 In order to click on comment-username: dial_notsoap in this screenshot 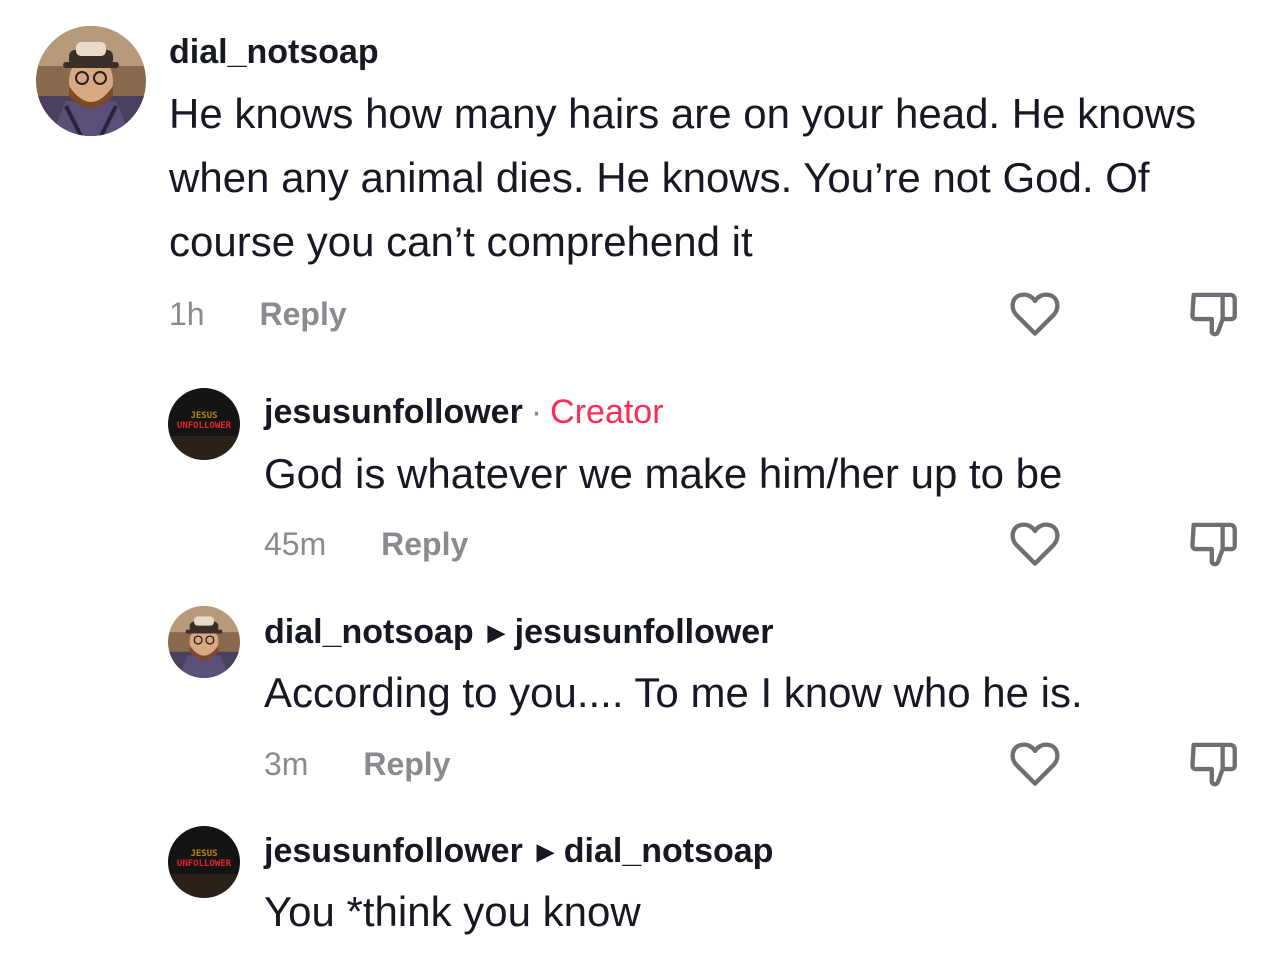, I will do `click(274, 52)`.